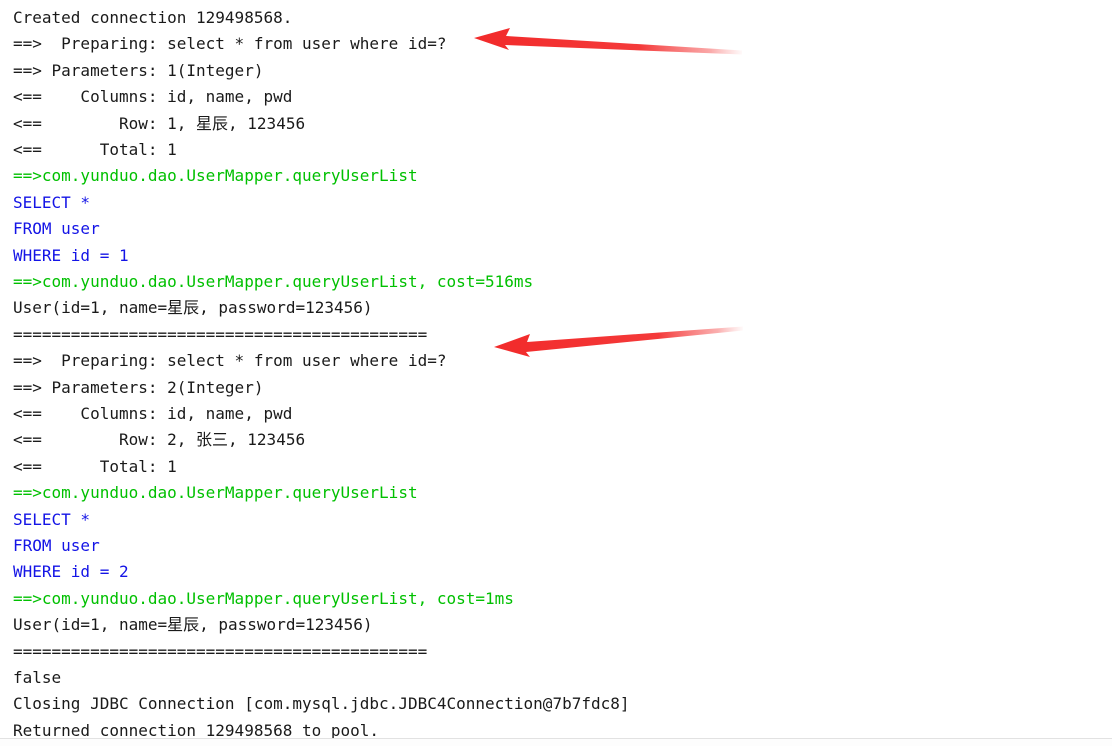 The width and height of the screenshot is (1112, 746). What do you see at coordinates (138, 70) in the screenshot?
I see `console-line: ==> Parameters: 1(Integer)` at bounding box center [138, 70].